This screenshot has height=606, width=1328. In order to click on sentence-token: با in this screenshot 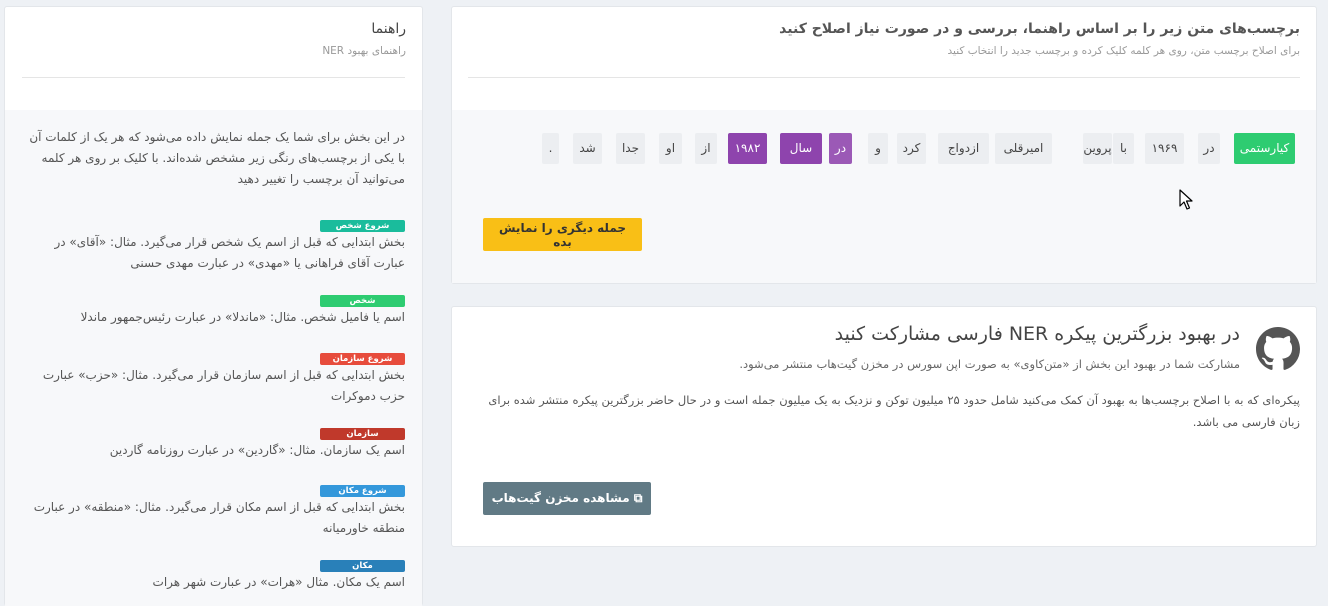, I will do `click(1123, 148)`.